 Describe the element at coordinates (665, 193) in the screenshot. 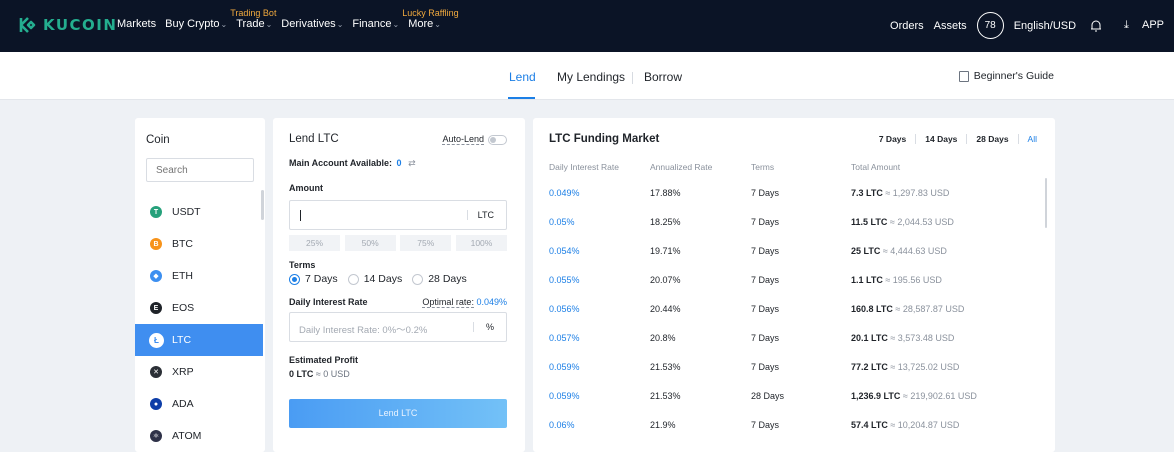

I see `annualized-rate-cell: 17.88%` at that location.